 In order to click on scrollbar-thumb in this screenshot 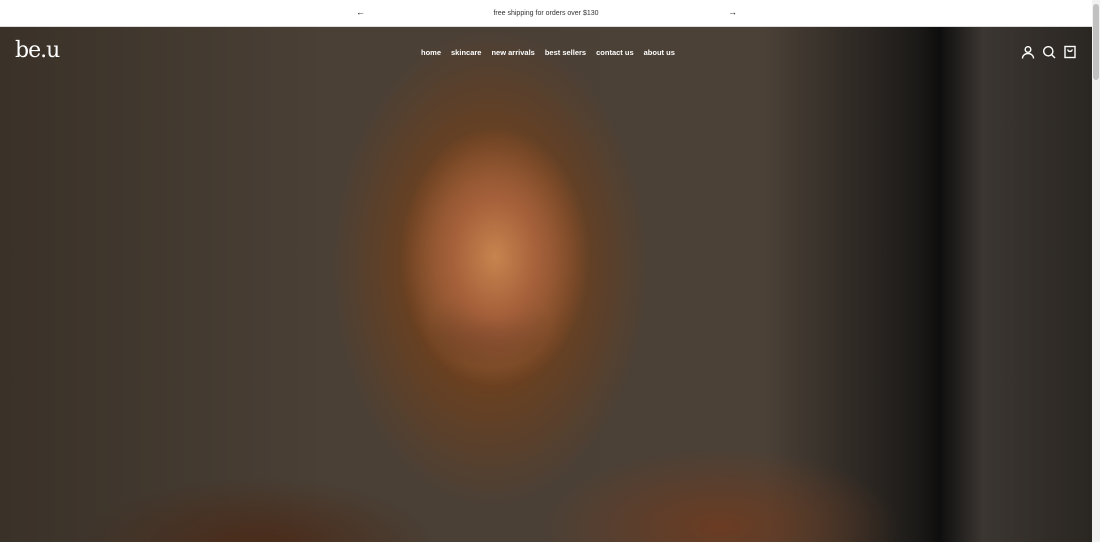, I will do `click(1096, 42)`.